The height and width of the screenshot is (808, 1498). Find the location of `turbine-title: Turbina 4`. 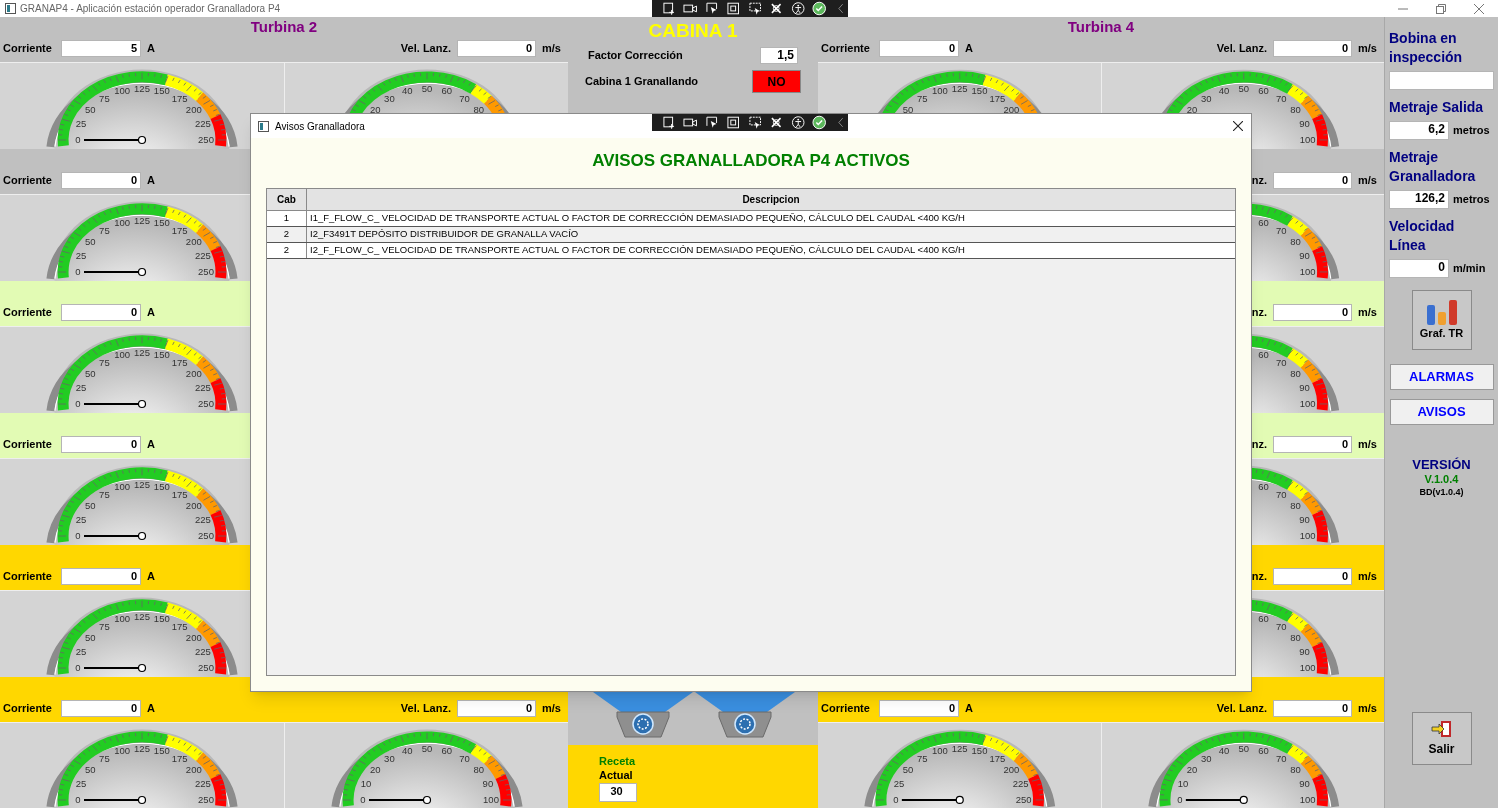

turbine-title: Turbina 4 is located at coordinates (1101, 27).